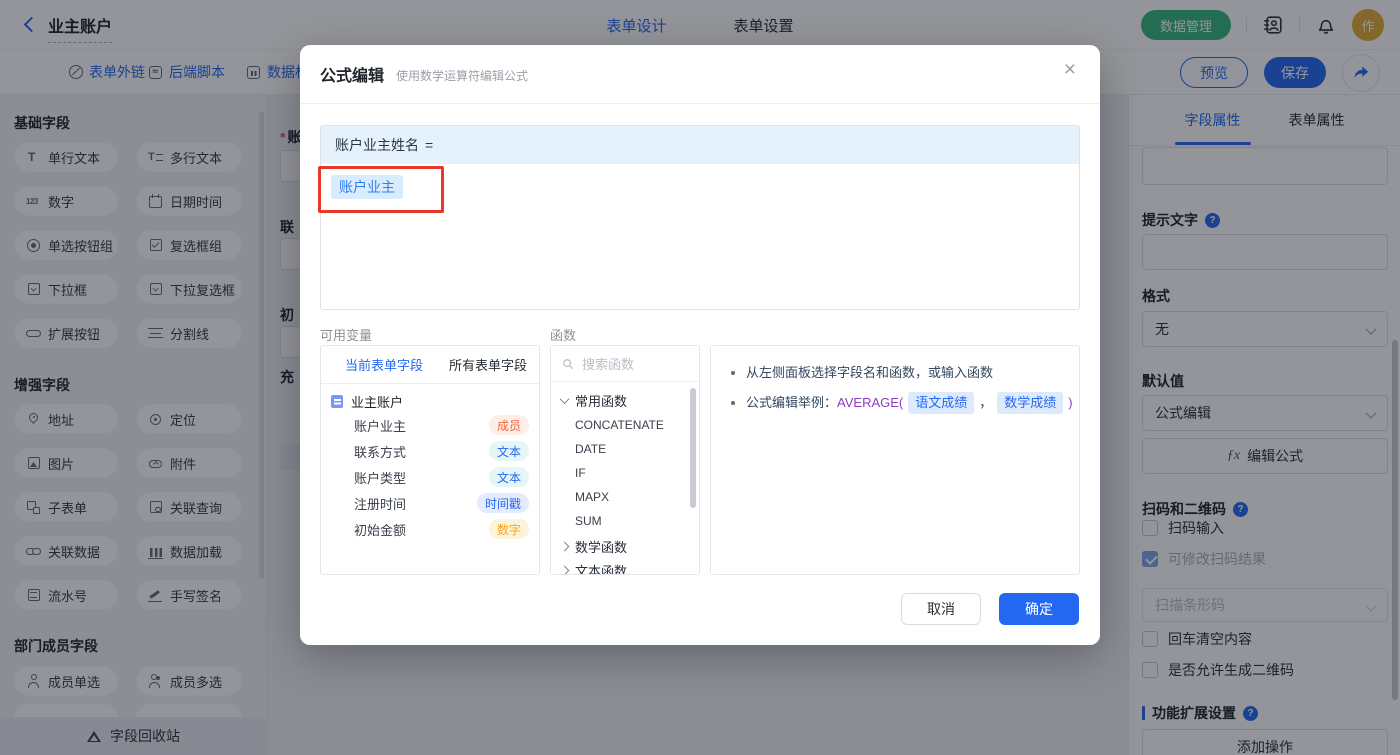 This screenshot has height=755, width=1400. What do you see at coordinates (588, 521) in the screenshot?
I see `function-item: SUM` at bounding box center [588, 521].